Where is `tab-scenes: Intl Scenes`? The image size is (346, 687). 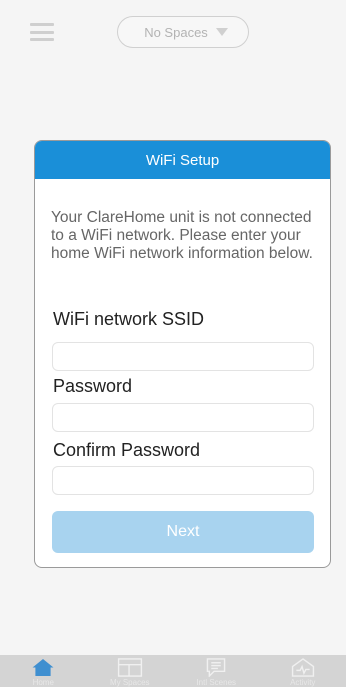
tab-scenes: Intl Scenes is located at coordinates (216, 671).